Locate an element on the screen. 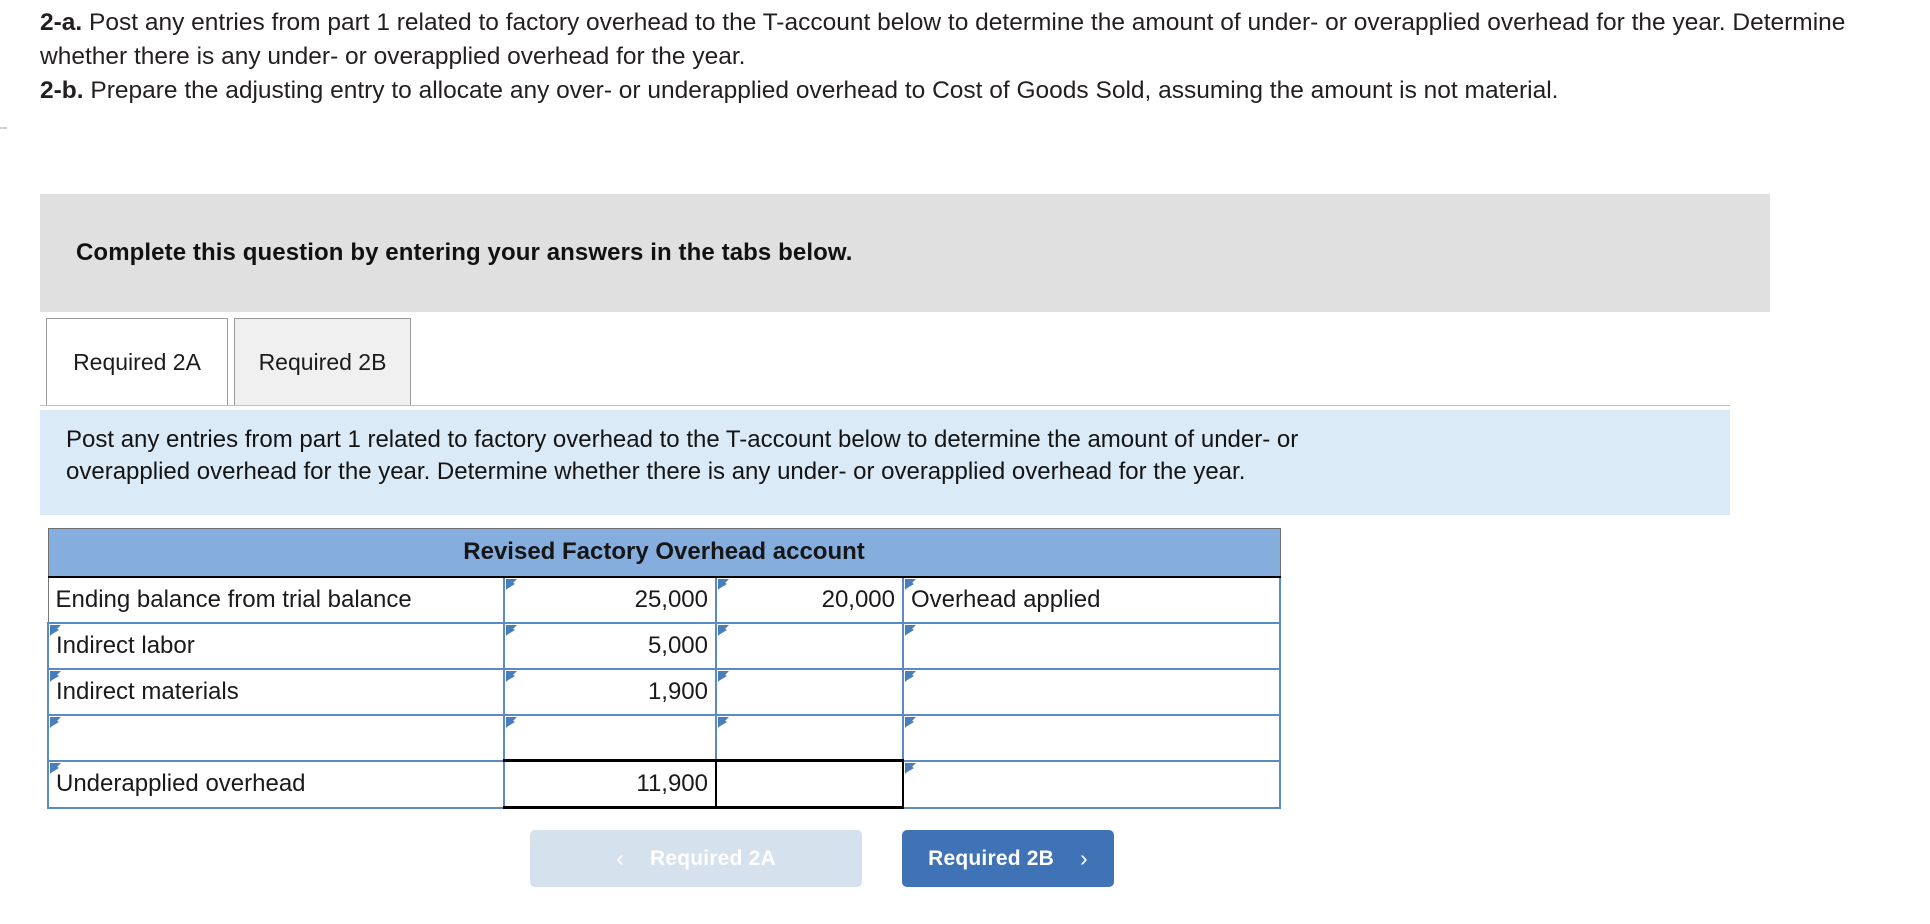  table-row: Indirect materials 1,900 is located at coordinates (664, 691).